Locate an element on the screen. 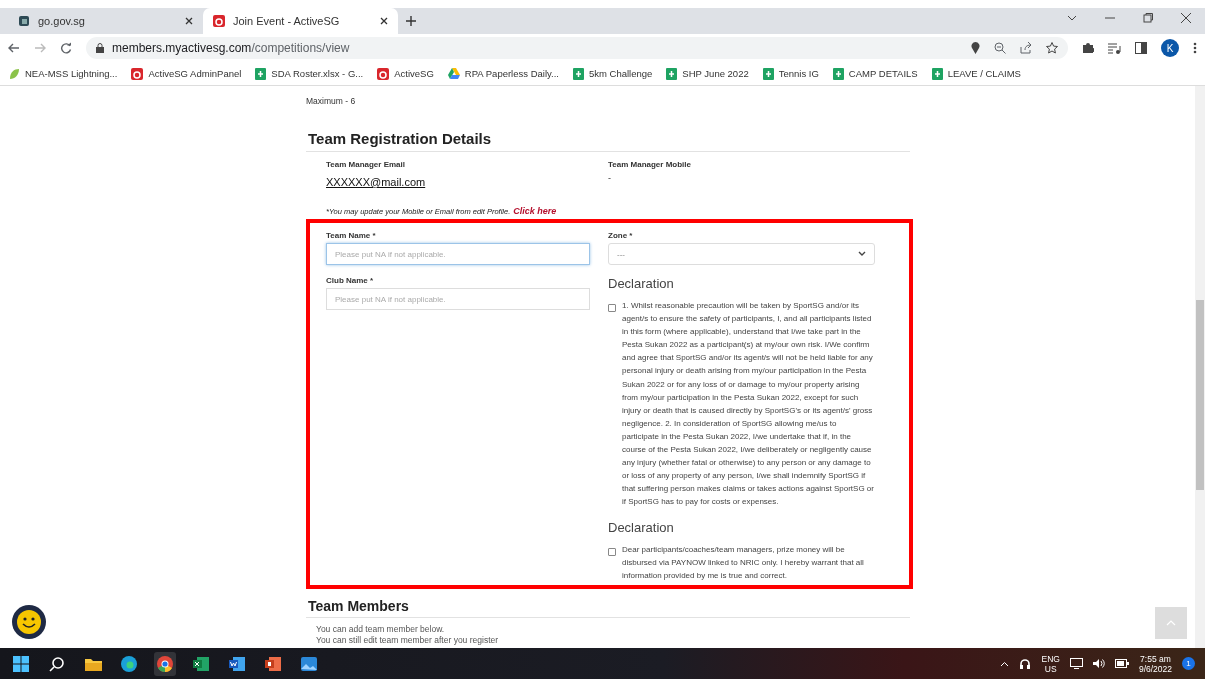  section-title: Team Members is located at coordinates (608, 608).